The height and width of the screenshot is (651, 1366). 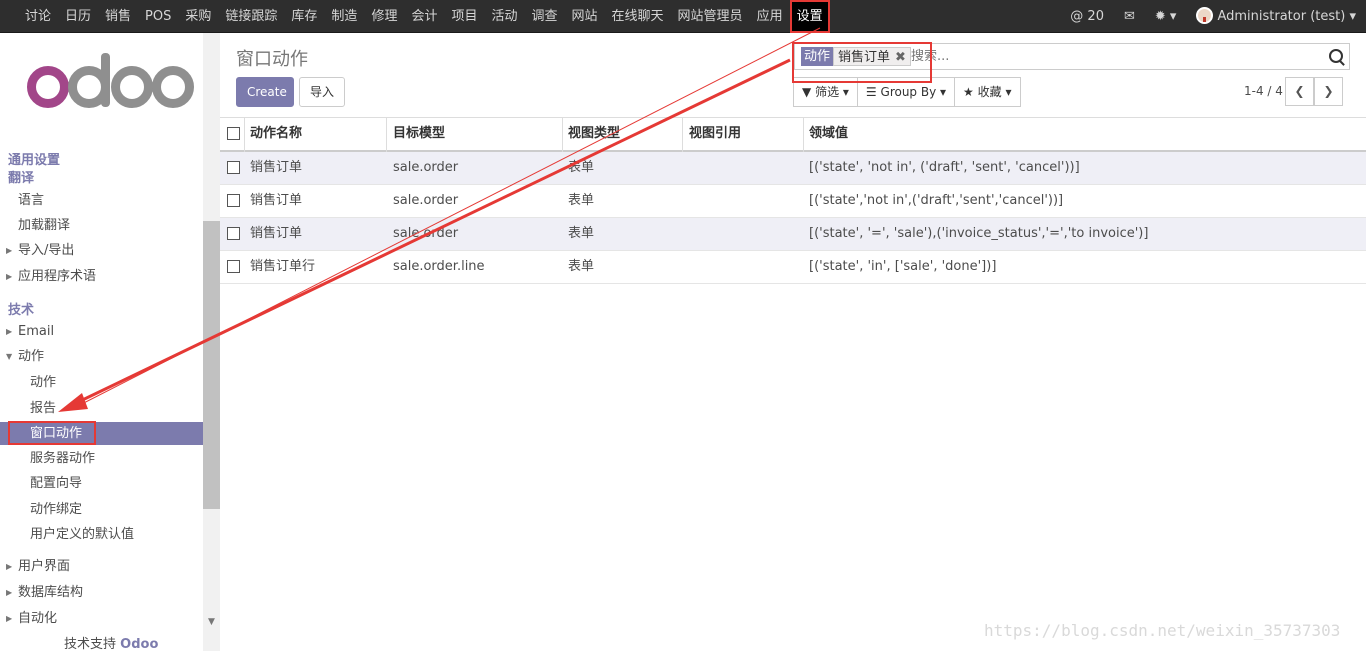 I want to click on sidebar-item-automation: 自动化, so click(x=37, y=619).